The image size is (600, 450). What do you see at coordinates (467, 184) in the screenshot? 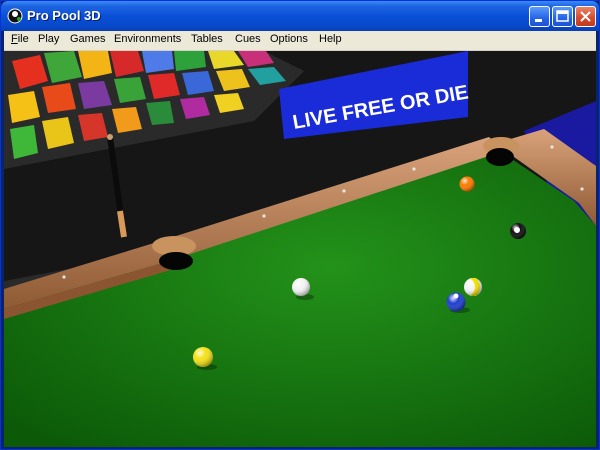
I see `orange-solid-ball` at bounding box center [467, 184].